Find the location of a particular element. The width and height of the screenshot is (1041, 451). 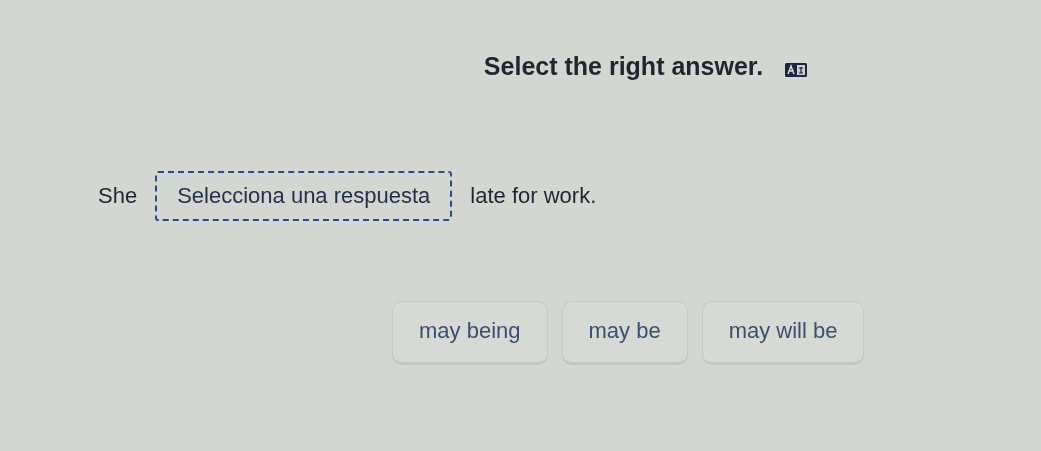

question-prompt: Select the right answer. is located at coordinates (623, 66).